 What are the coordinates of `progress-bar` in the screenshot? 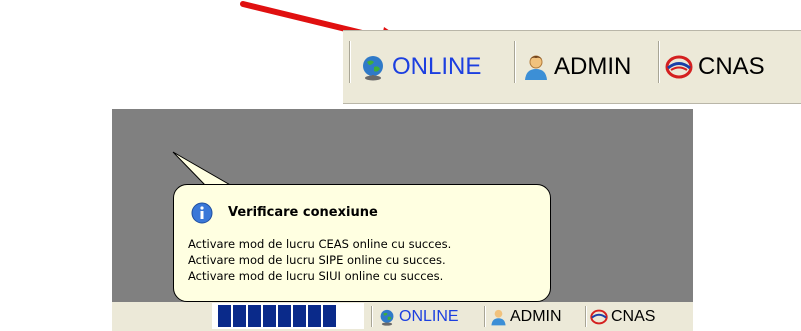 It's located at (288, 316).